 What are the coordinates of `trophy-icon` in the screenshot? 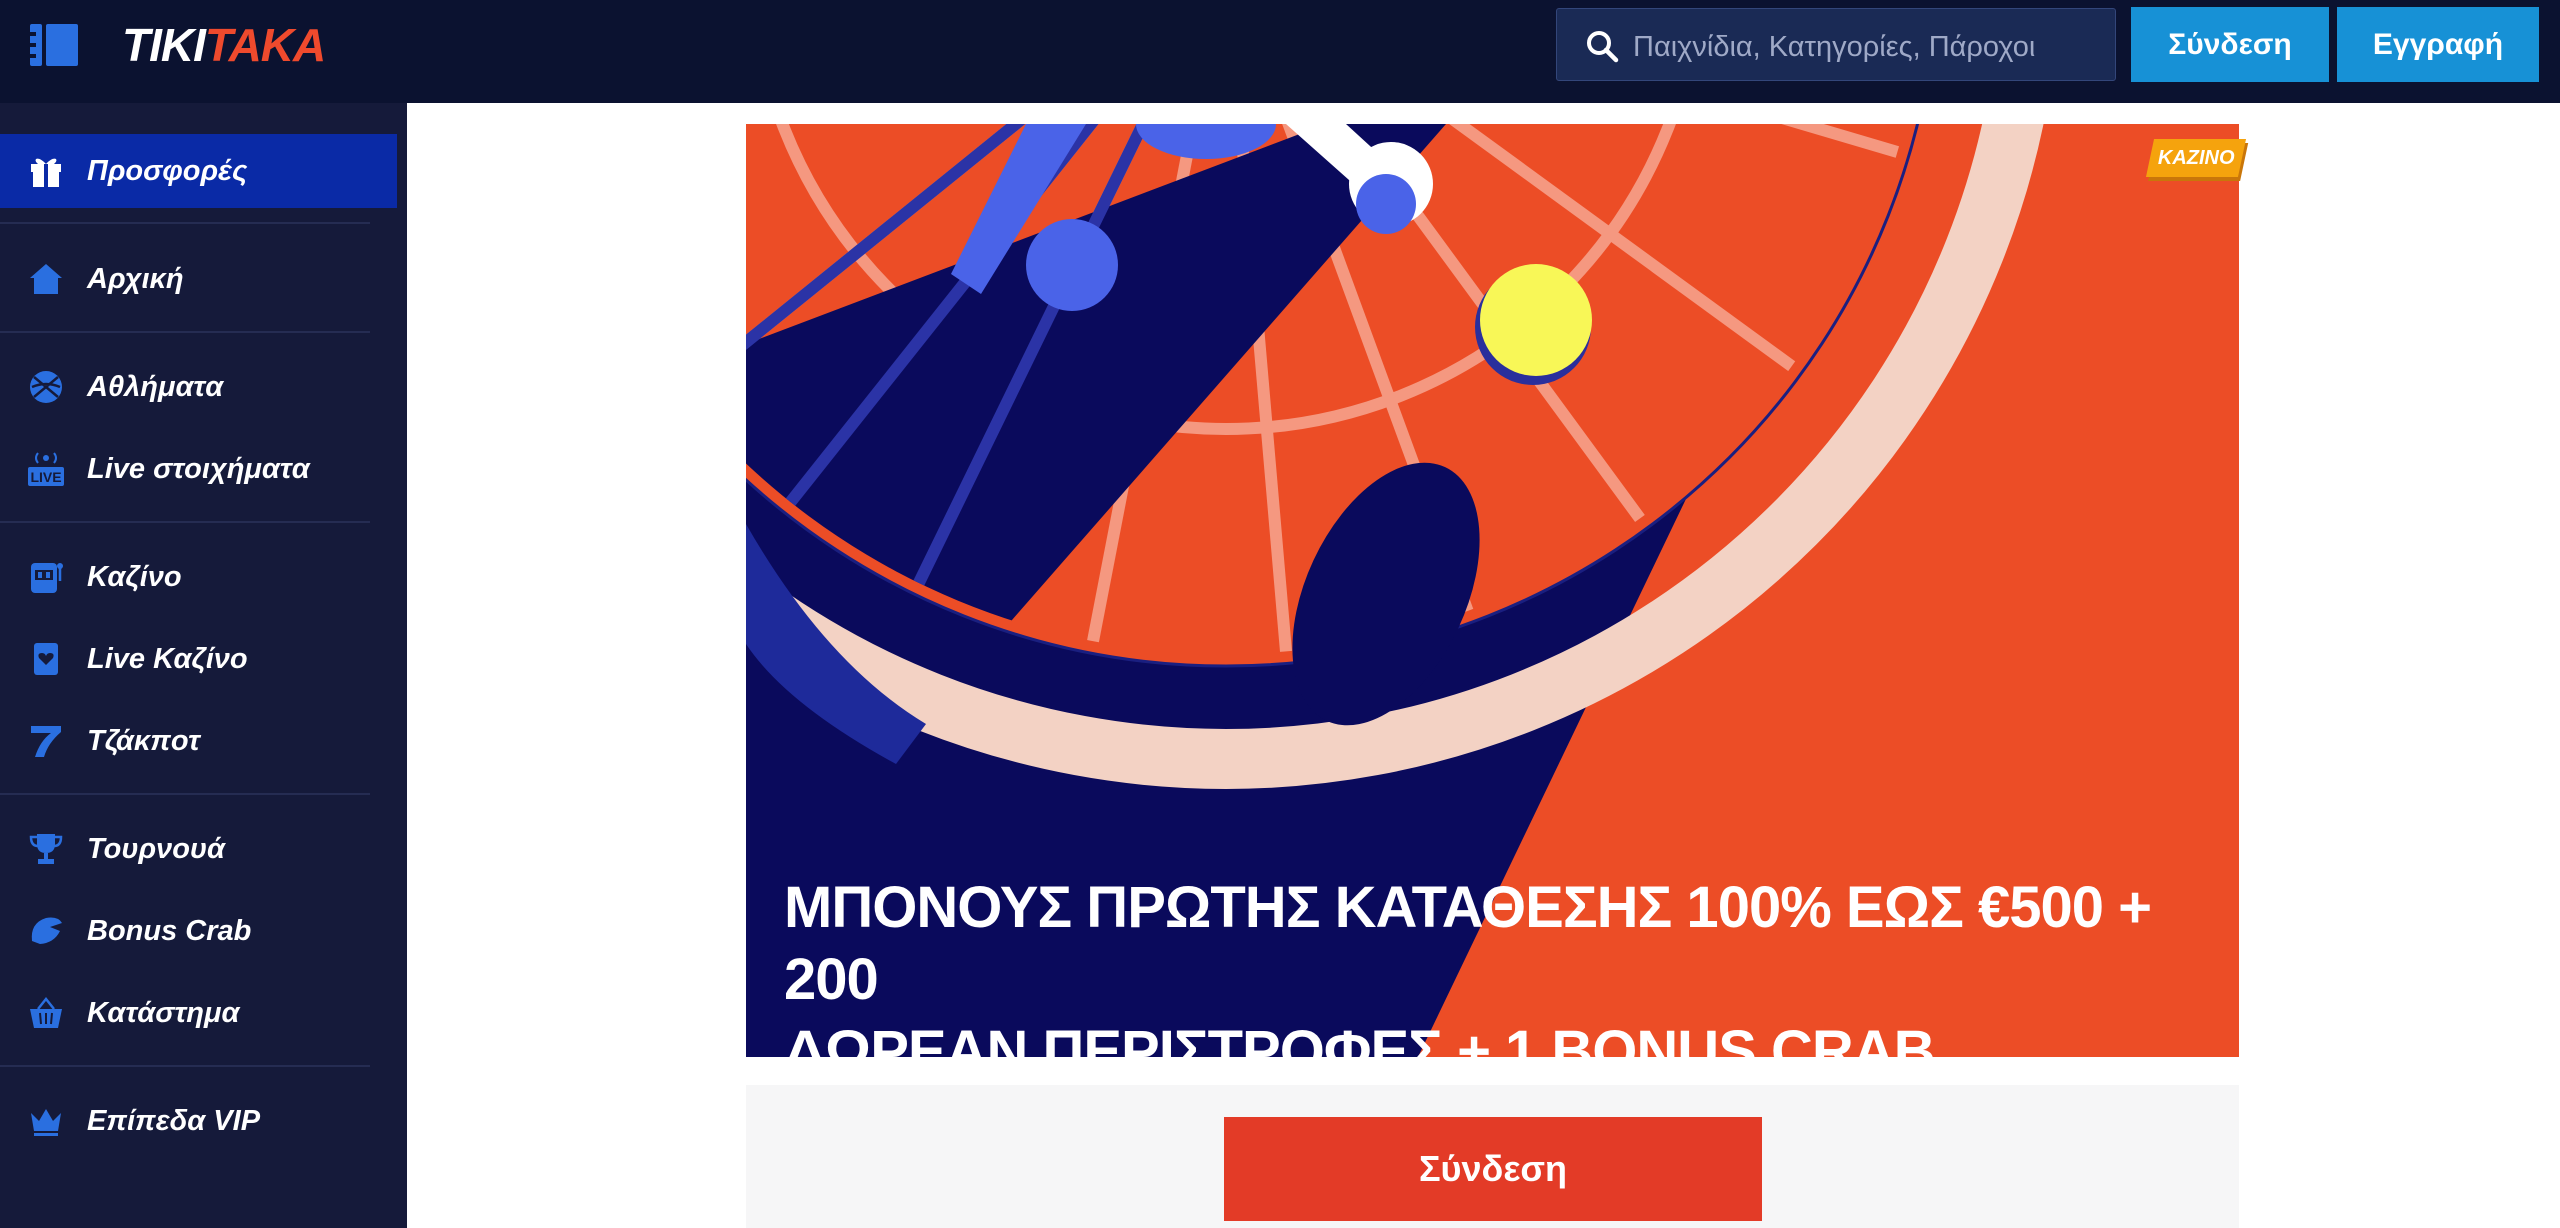 It's located at (46, 849).